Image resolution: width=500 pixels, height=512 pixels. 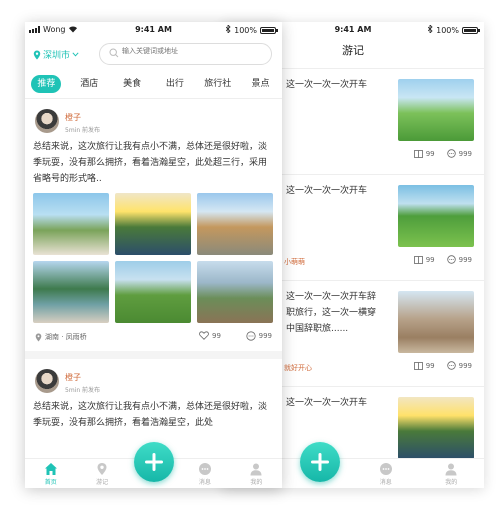 What do you see at coordinates (114, 53) in the screenshot?
I see `search-icon` at bounding box center [114, 53].